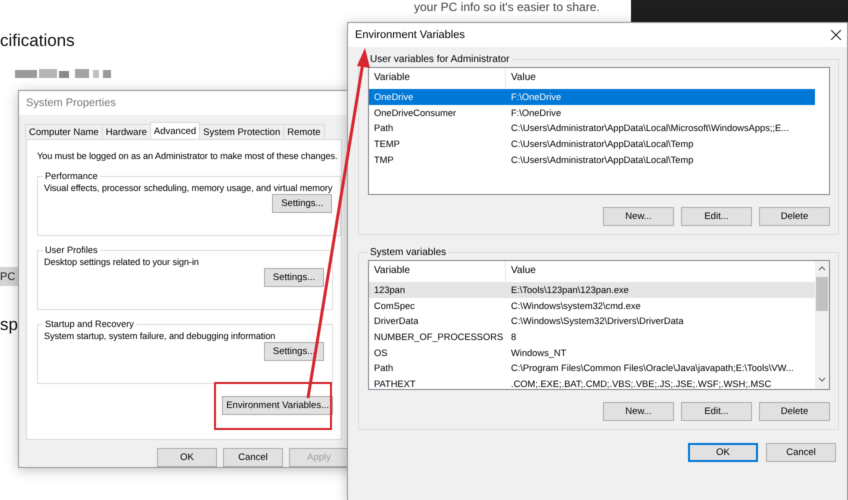 This screenshot has width=848, height=500. Describe the element at coordinates (9, 276) in the screenshot. I see `pc-button: PC` at that location.